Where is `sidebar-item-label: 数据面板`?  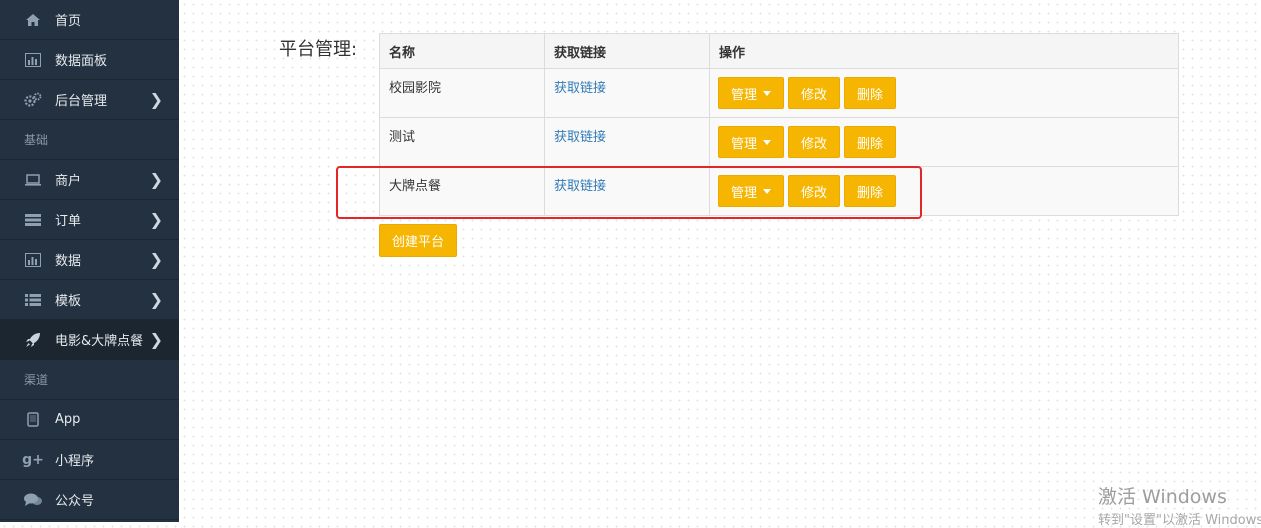
sidebar-item-label: 数据面板 is located at coordinates (81, 61).